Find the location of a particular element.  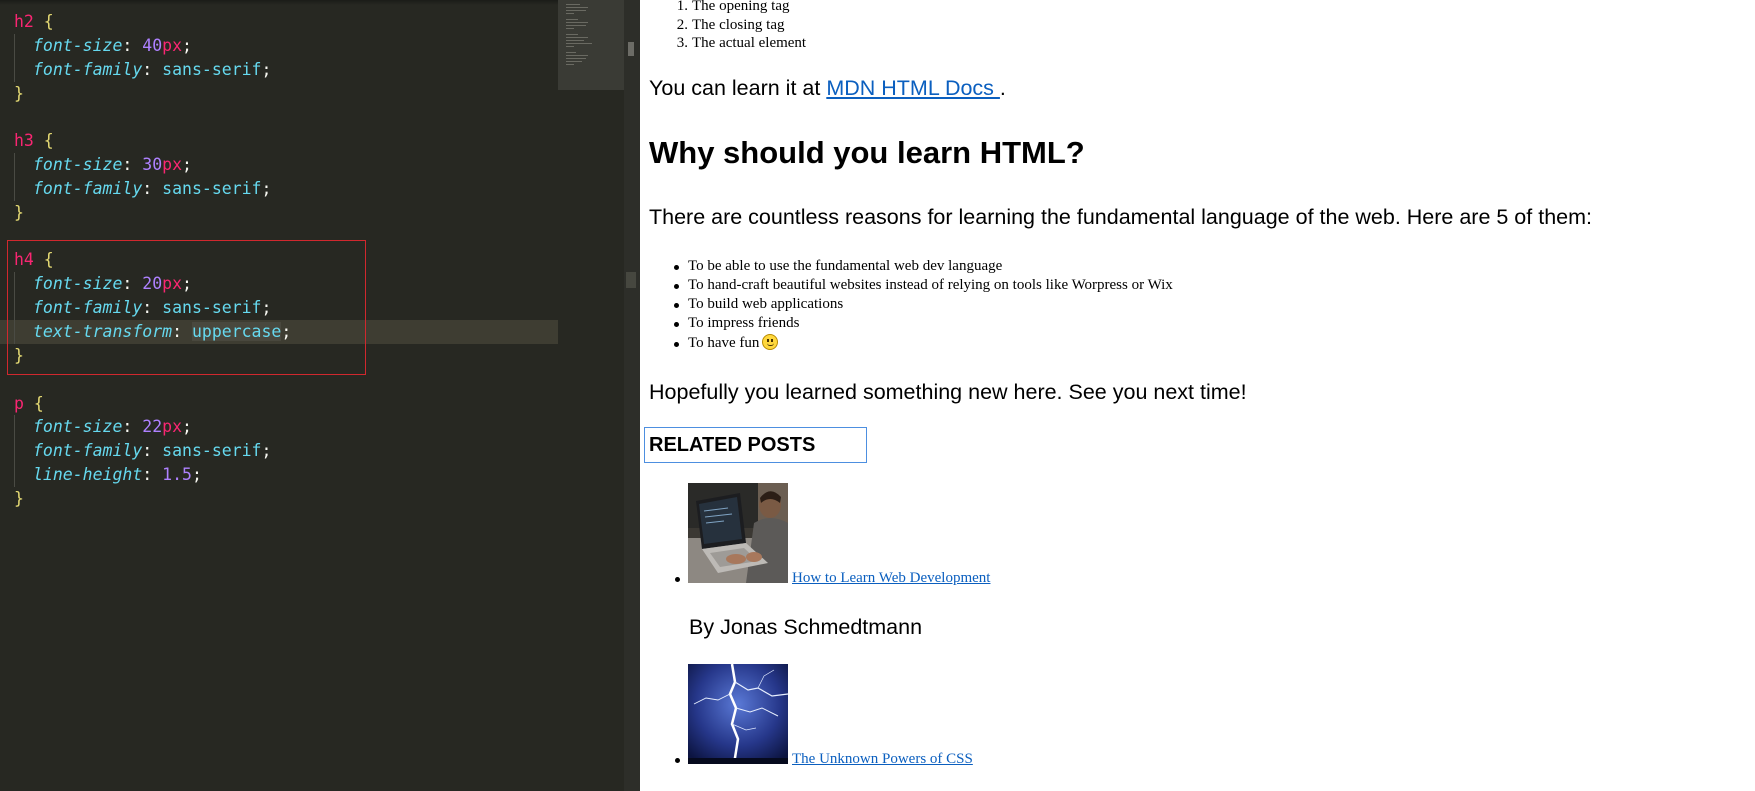

minimap is located at coordinates (591, 45).